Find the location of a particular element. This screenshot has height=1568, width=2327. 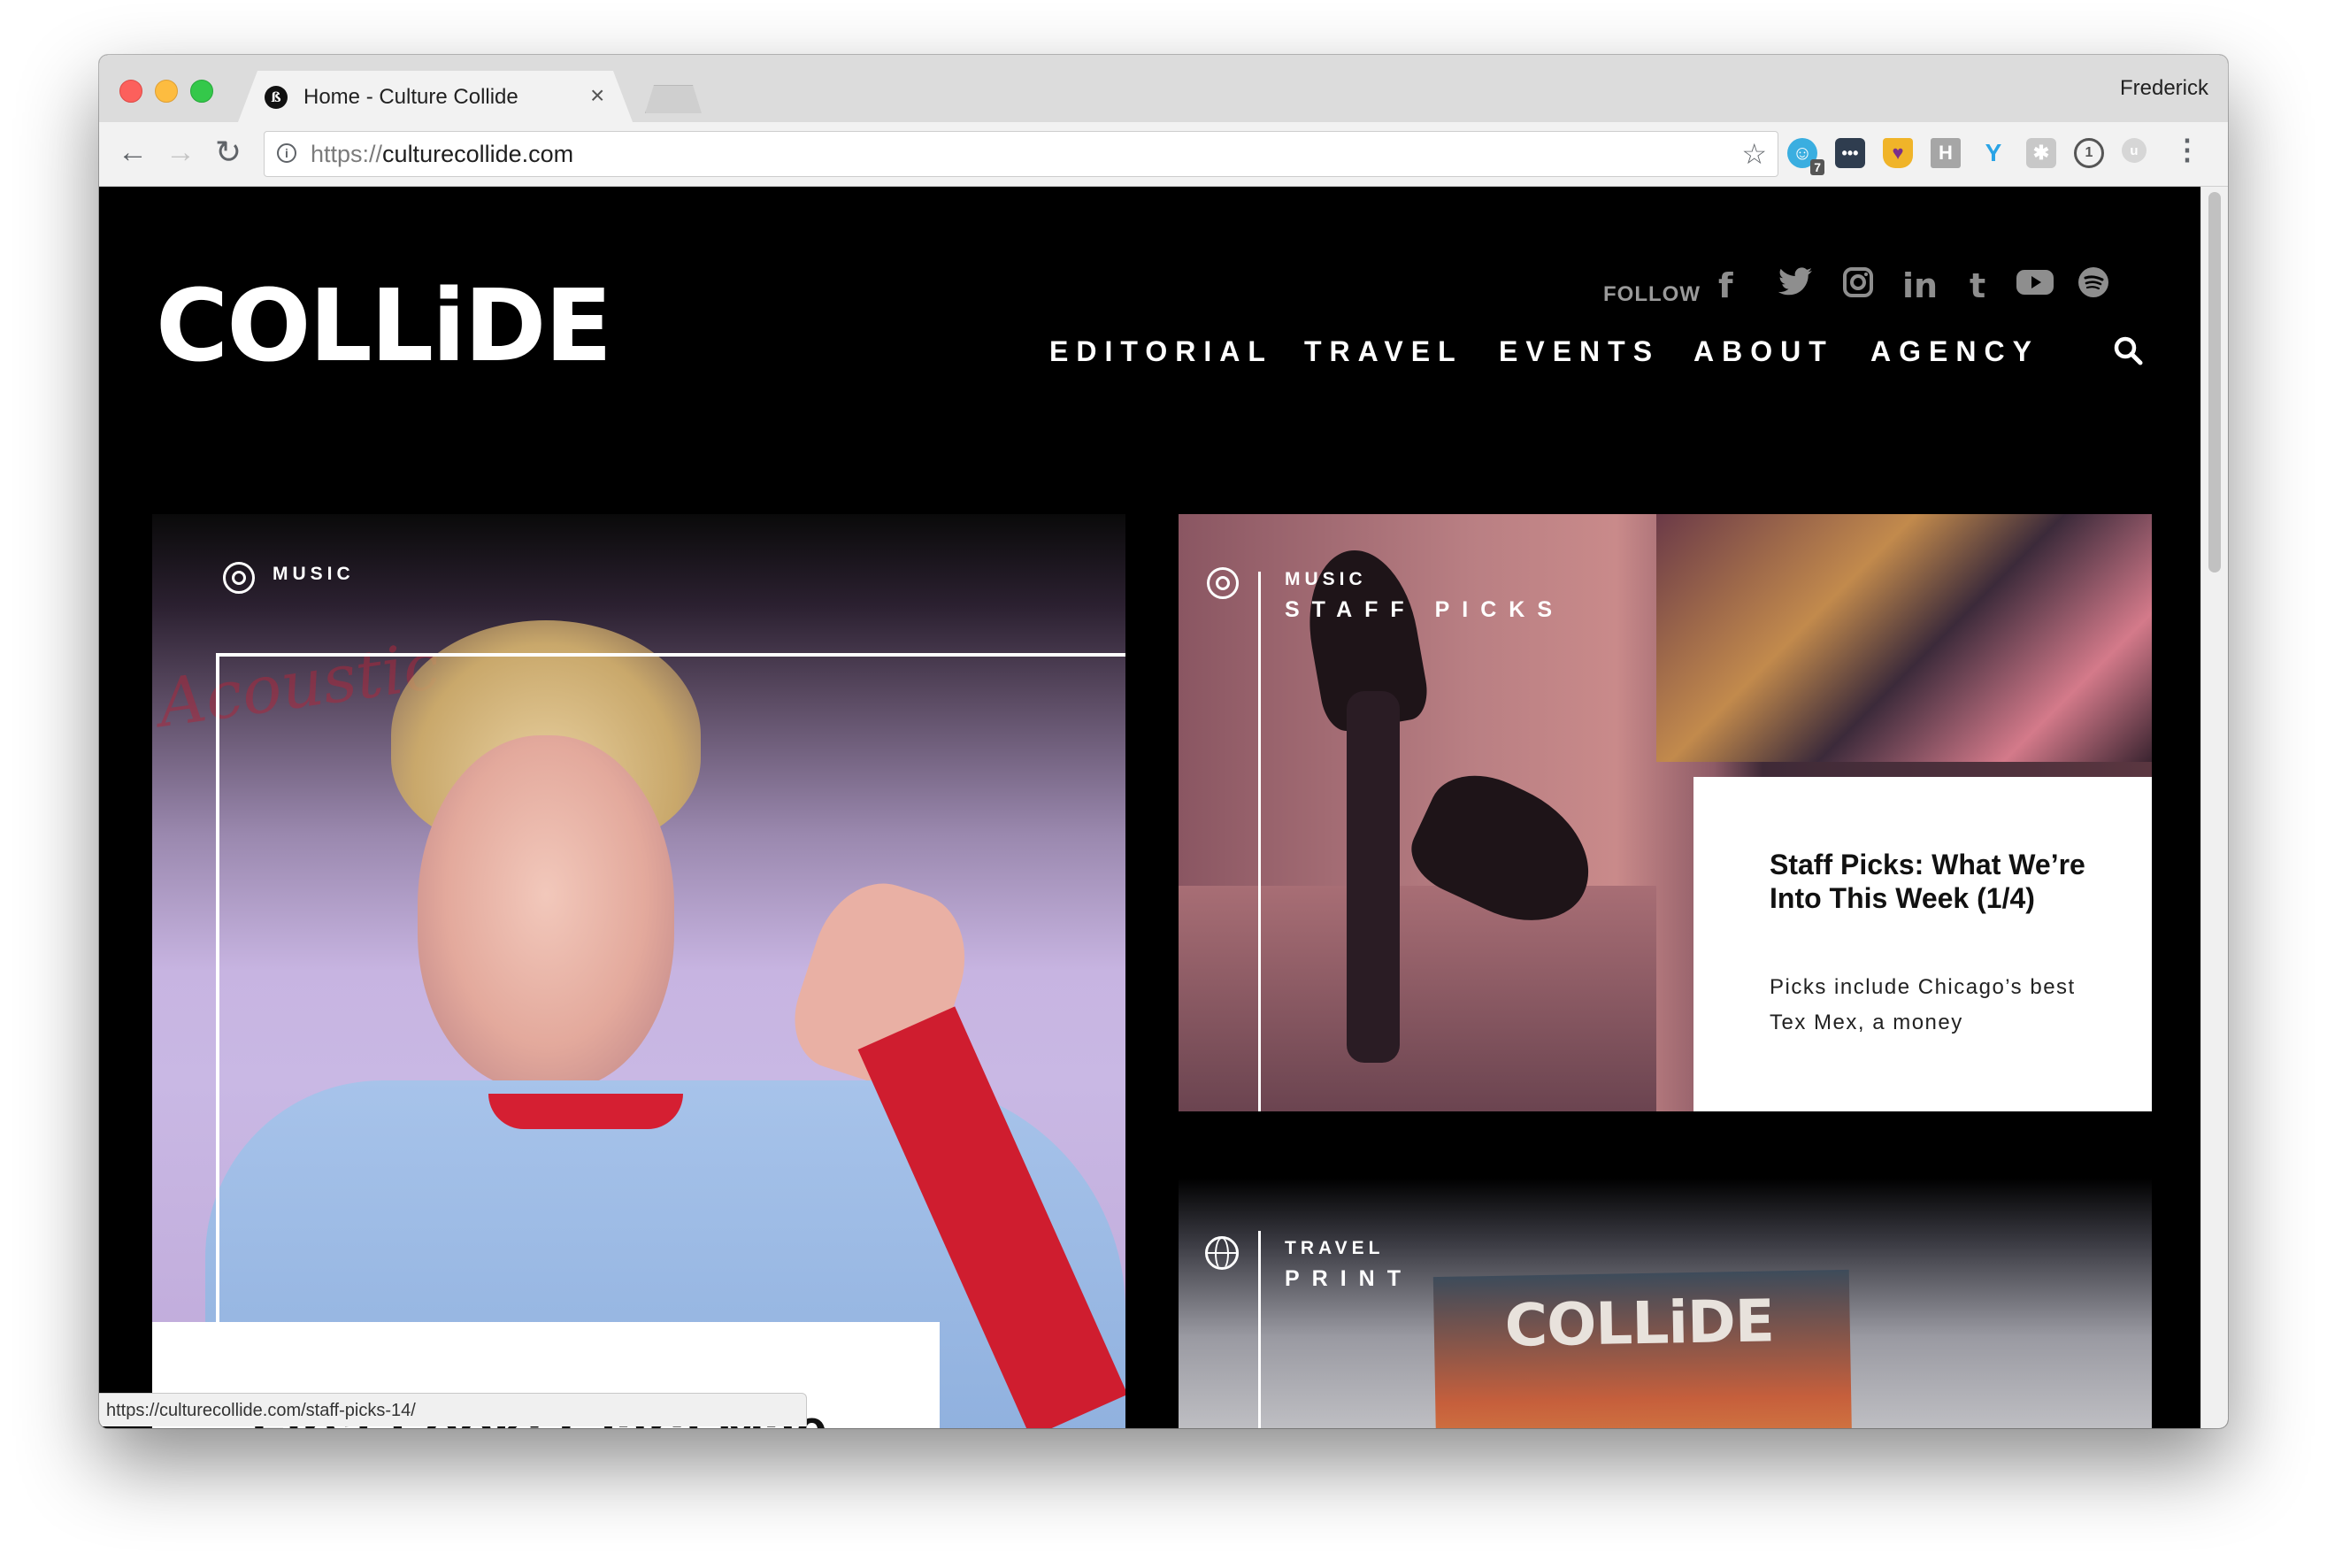

nav-editorial: EDITORIAL is located at coordinates (1161, 351).